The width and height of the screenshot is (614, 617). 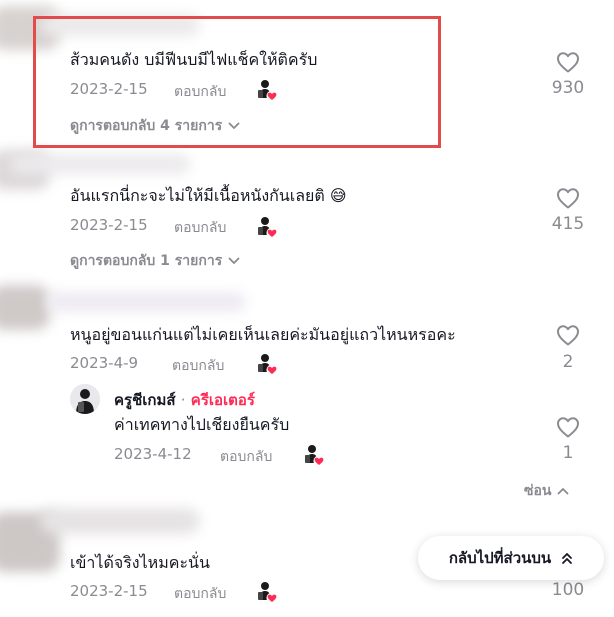 What do you see at coordinates (153, 454) in the screenshot?
I see `reply-date: 2023-4-12` at bounding box center [153, 454].